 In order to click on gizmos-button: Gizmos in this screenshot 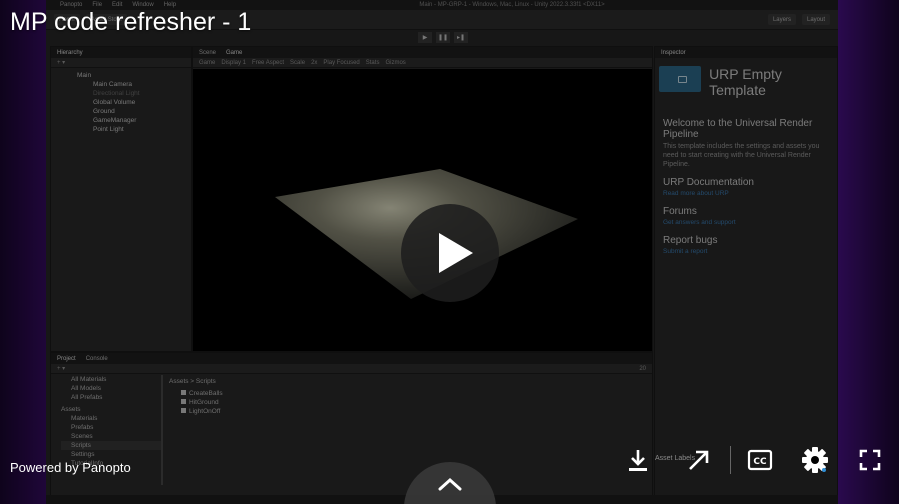, I will do `click(395, 63)`.